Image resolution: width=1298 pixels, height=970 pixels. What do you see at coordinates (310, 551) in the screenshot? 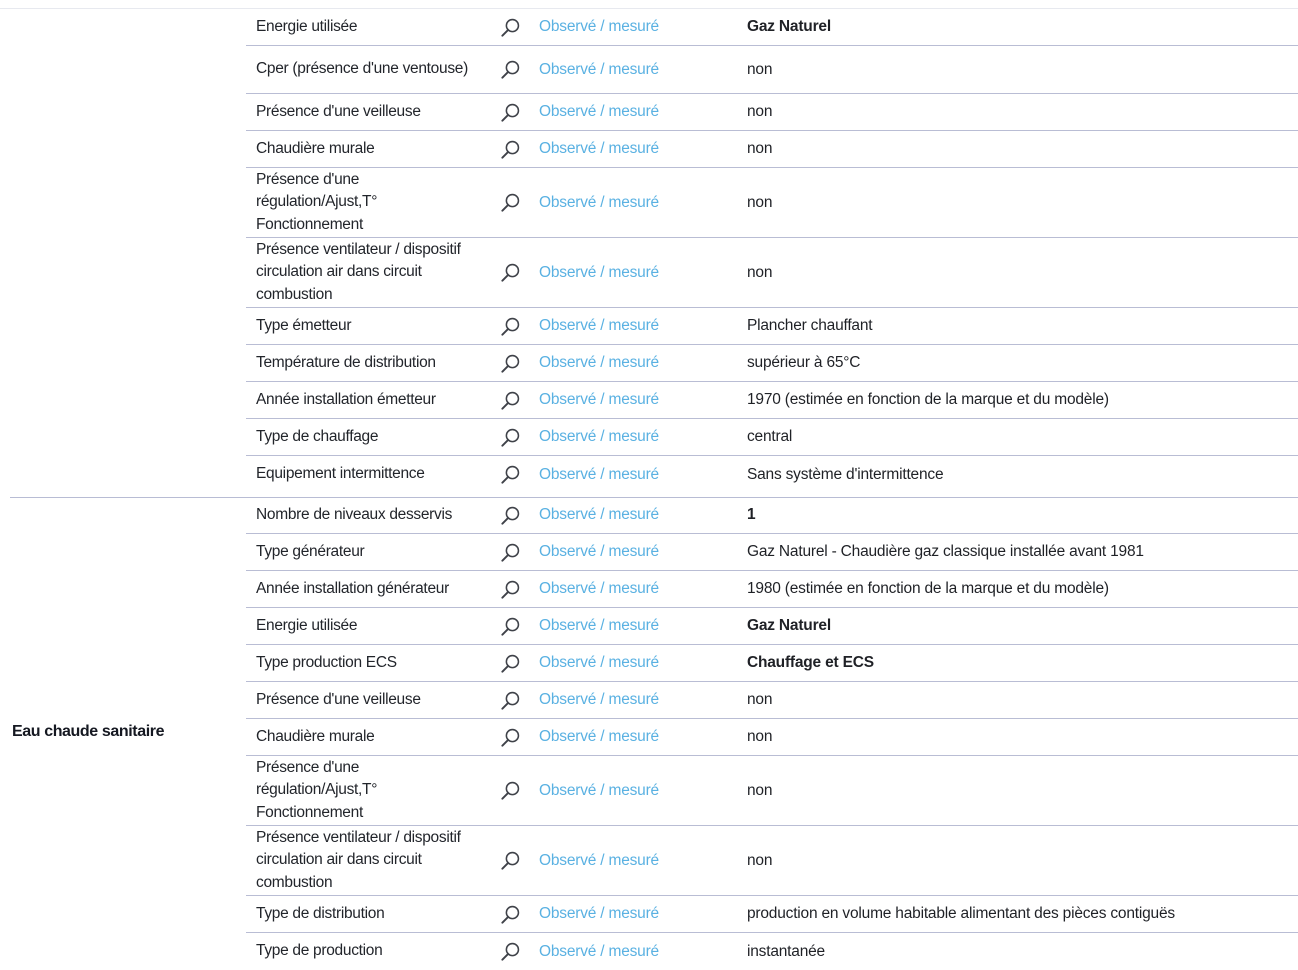
I see `row-label: Type générateur` at bounding box center [310, 551].